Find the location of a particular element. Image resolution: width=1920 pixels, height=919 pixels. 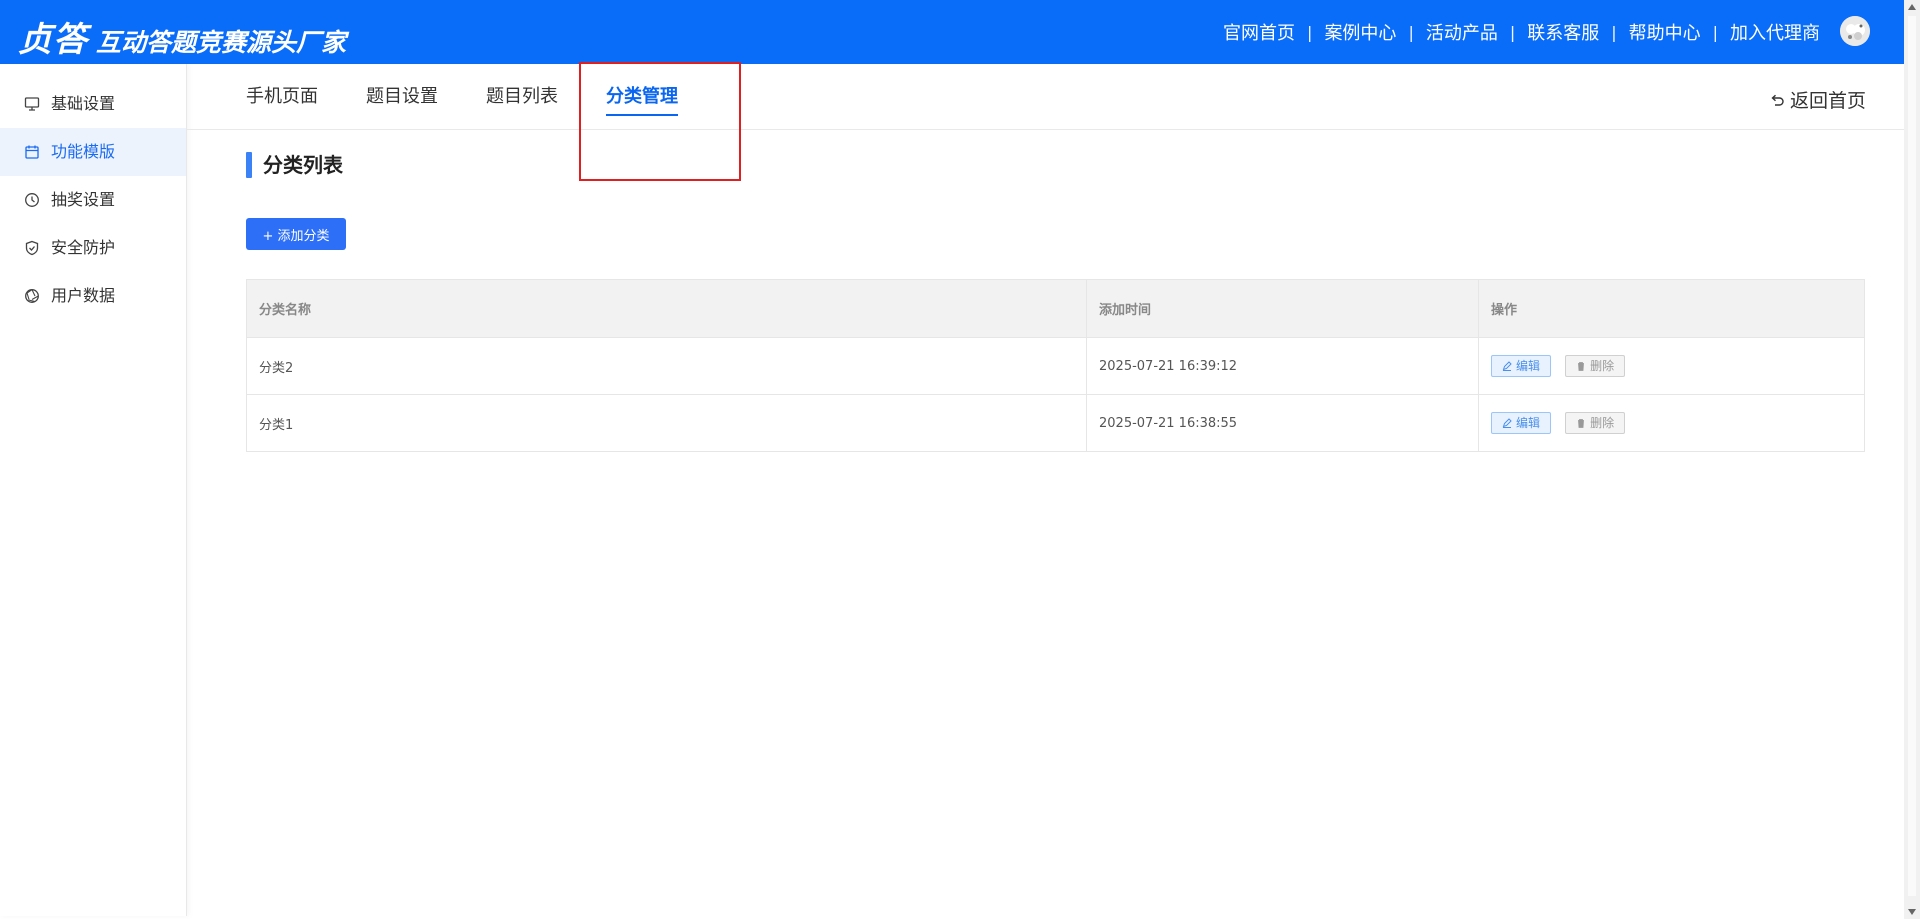

scroll-thumb is located at coordinates (1912, 456).